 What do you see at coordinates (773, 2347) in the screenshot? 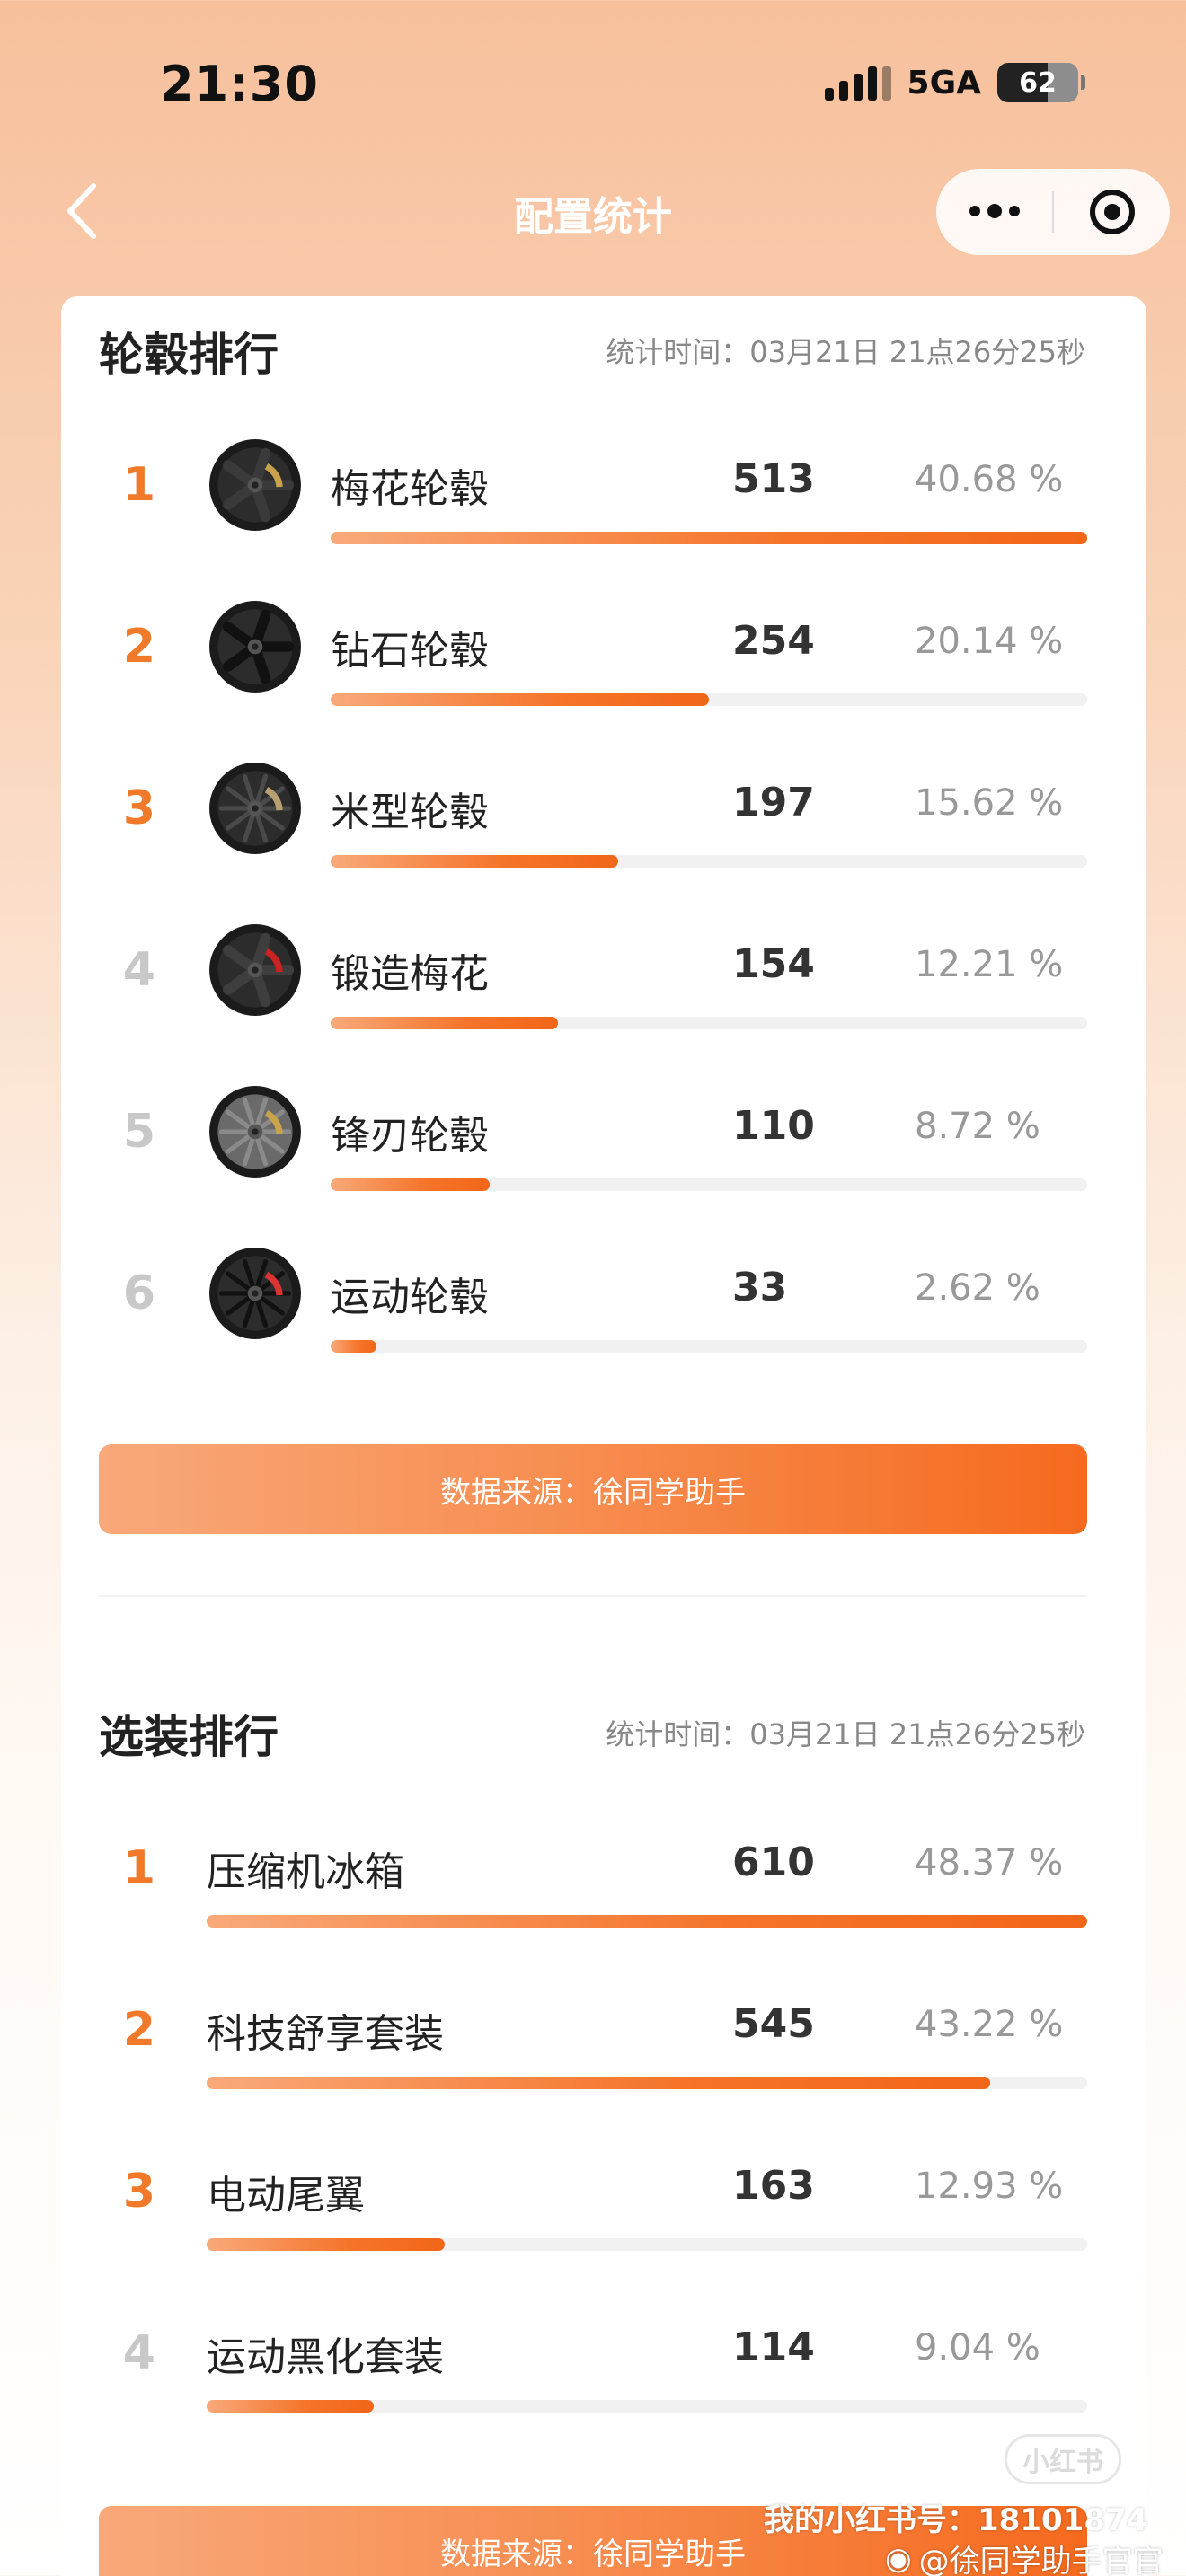
I see `item-count: 114` at bounding box center [773, 2347].